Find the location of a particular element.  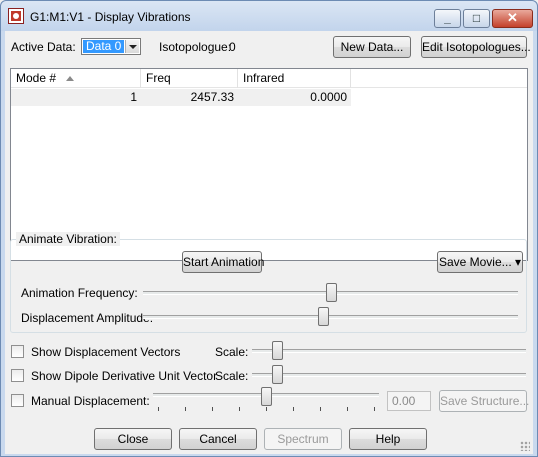

active-data-value: Data 0 is located at coordinates (103, 46).